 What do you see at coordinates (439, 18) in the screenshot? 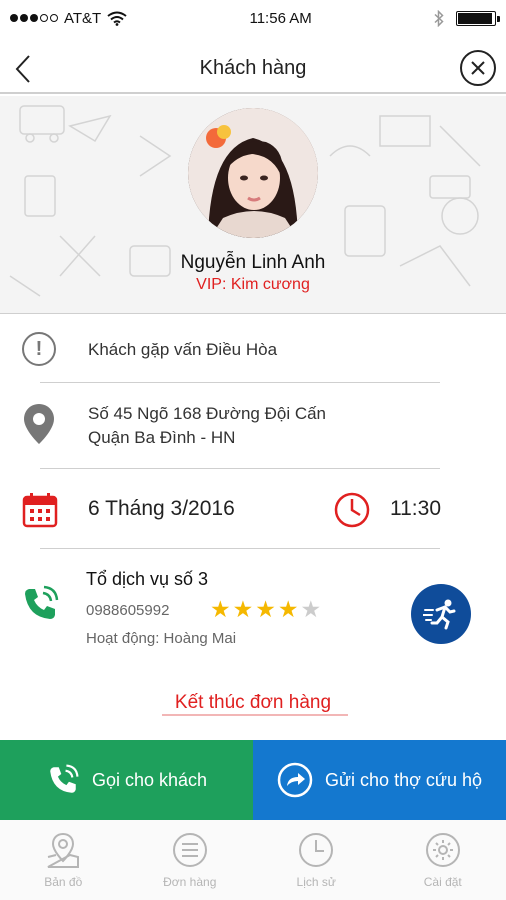
I see `bluetooth-icon` at bounding box center [439, 18].